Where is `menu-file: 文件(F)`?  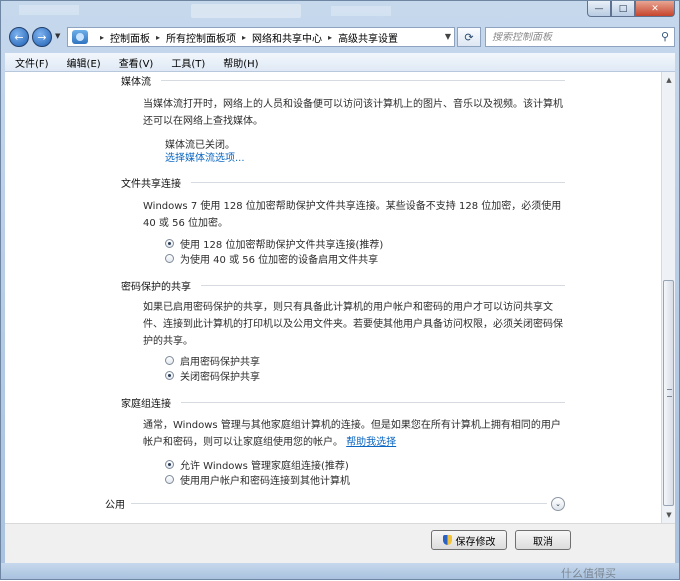 menu-file: 文件(F) is located at coordinates (31, 62).